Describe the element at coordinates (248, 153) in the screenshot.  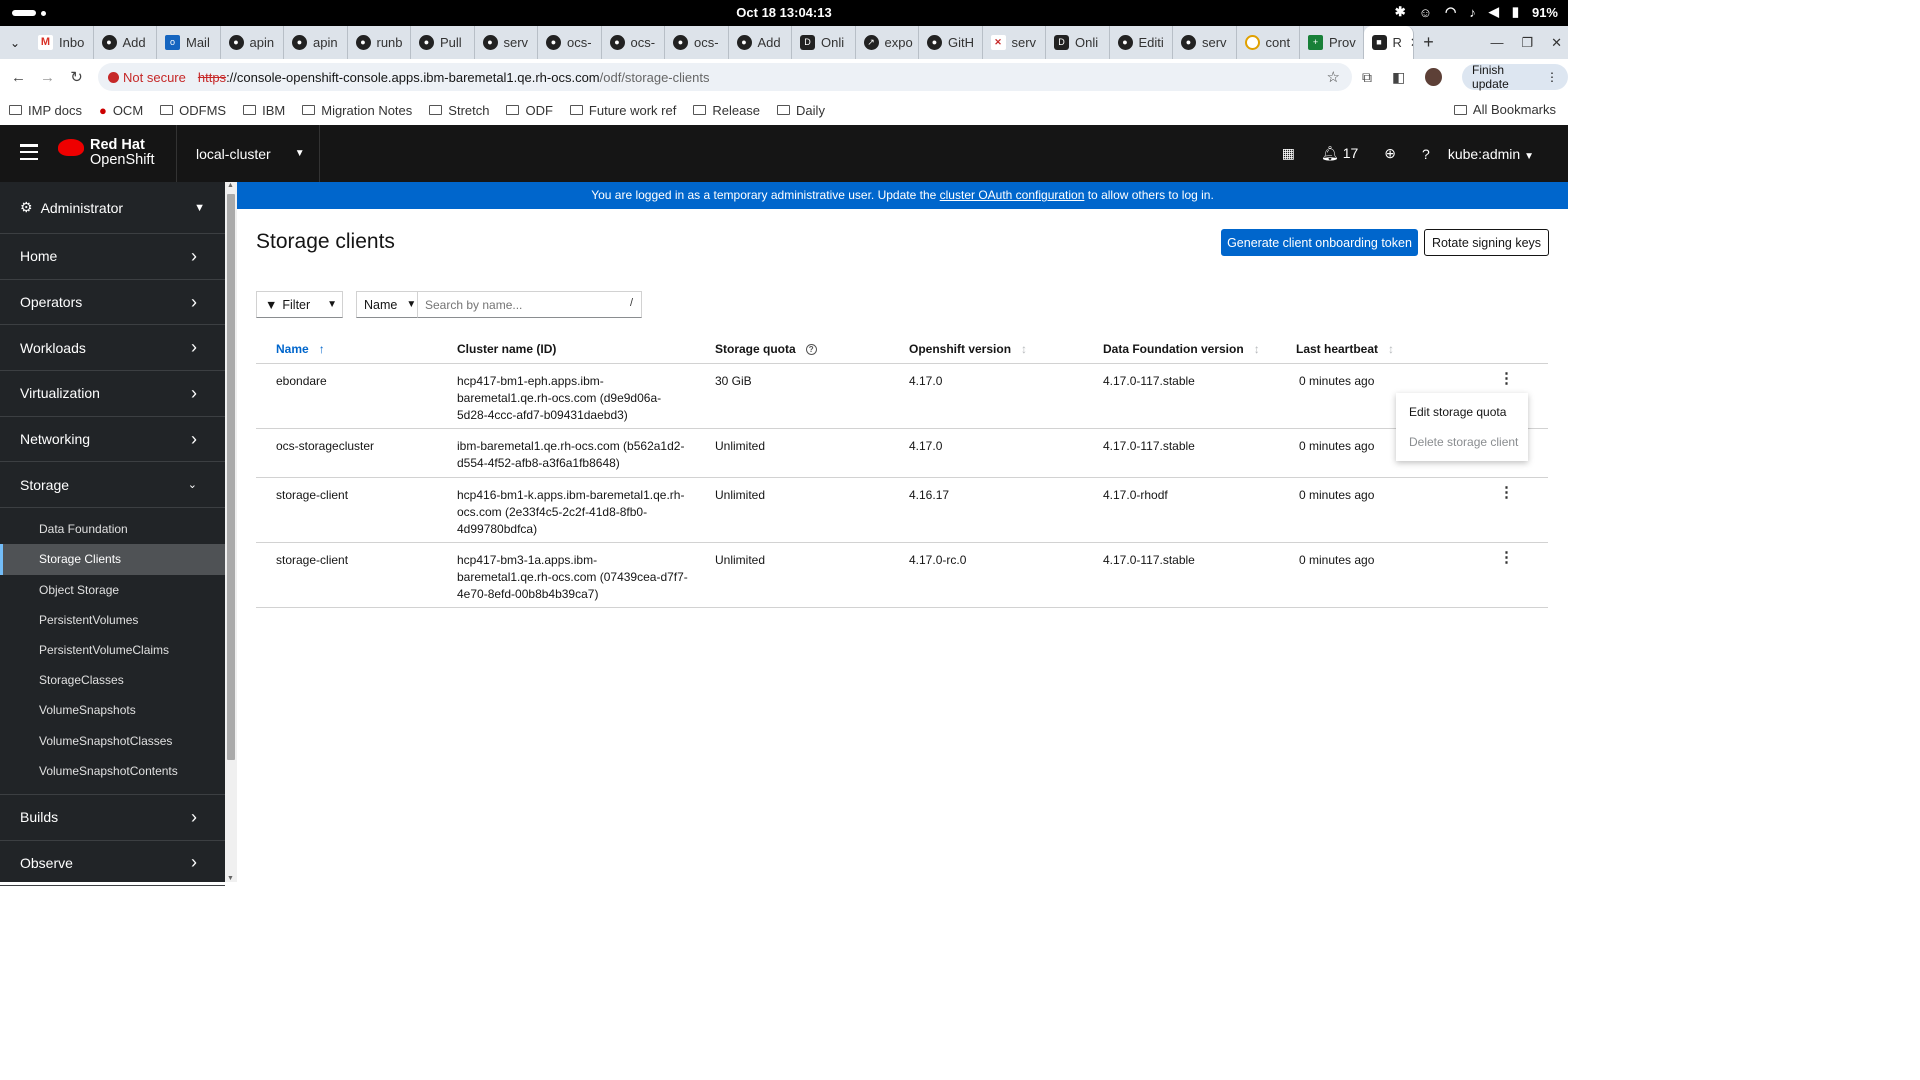
I see `cluster-selector: local-cluster ▼` at that location.